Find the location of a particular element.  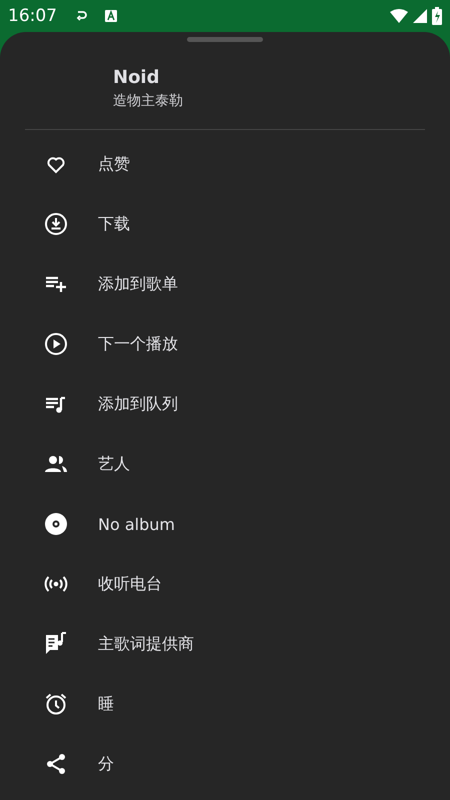

download-icon is located at coordinates (56, 224).